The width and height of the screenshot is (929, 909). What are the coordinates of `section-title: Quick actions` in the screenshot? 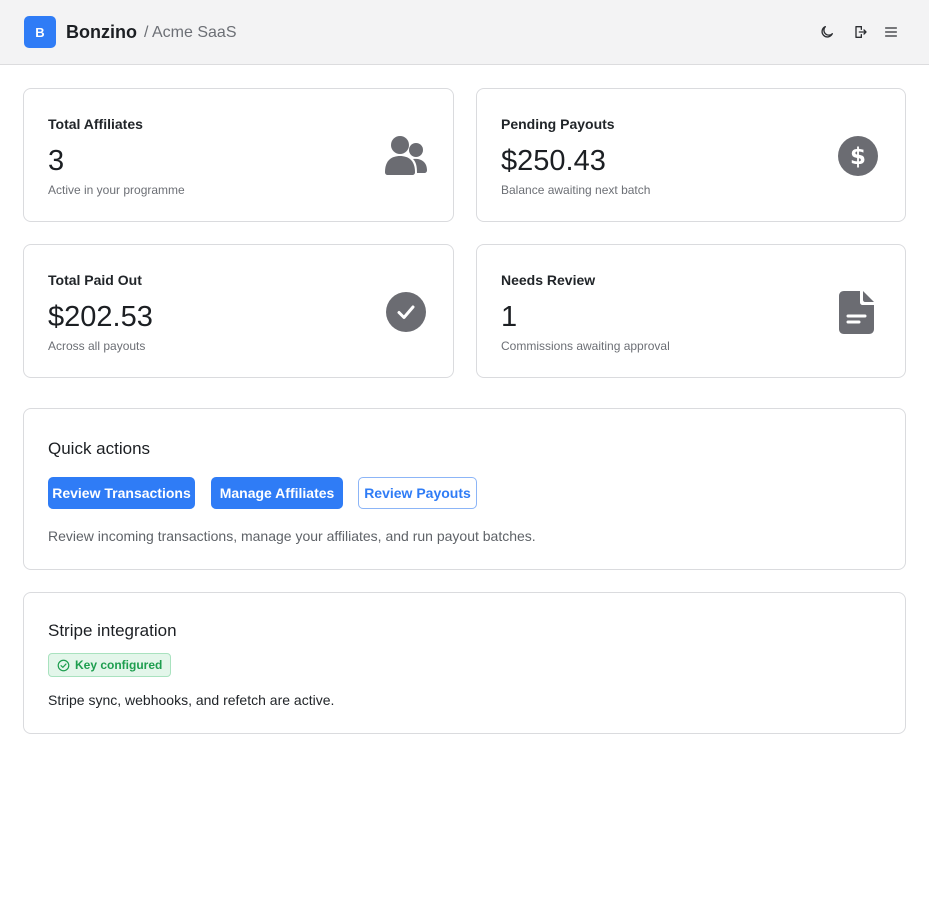 It's located at (99, 448).